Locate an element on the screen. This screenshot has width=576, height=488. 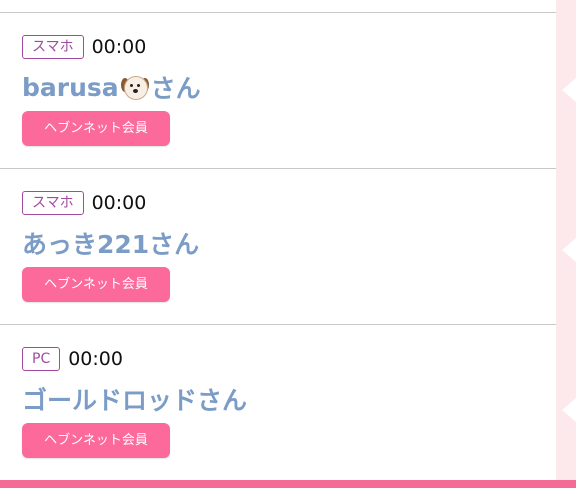
side-decoration is located at coordinates (566, 240).